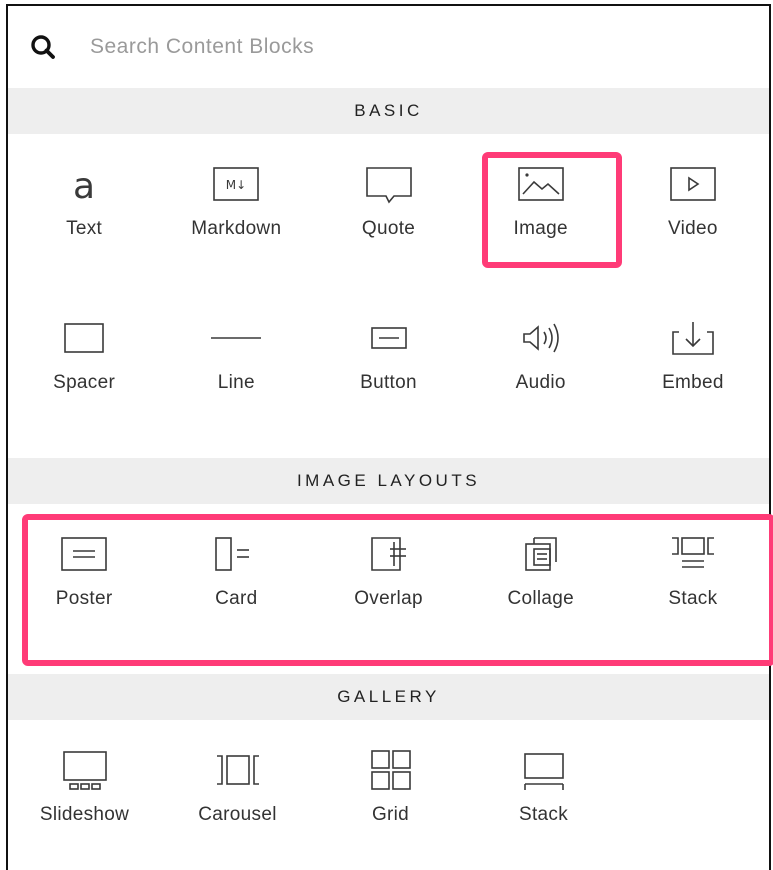 The image size is (773, 870). What do you see at coordinates (388, 228) in the screenshot?
I see `block-label: Quote` at bounding box center [388, 228].